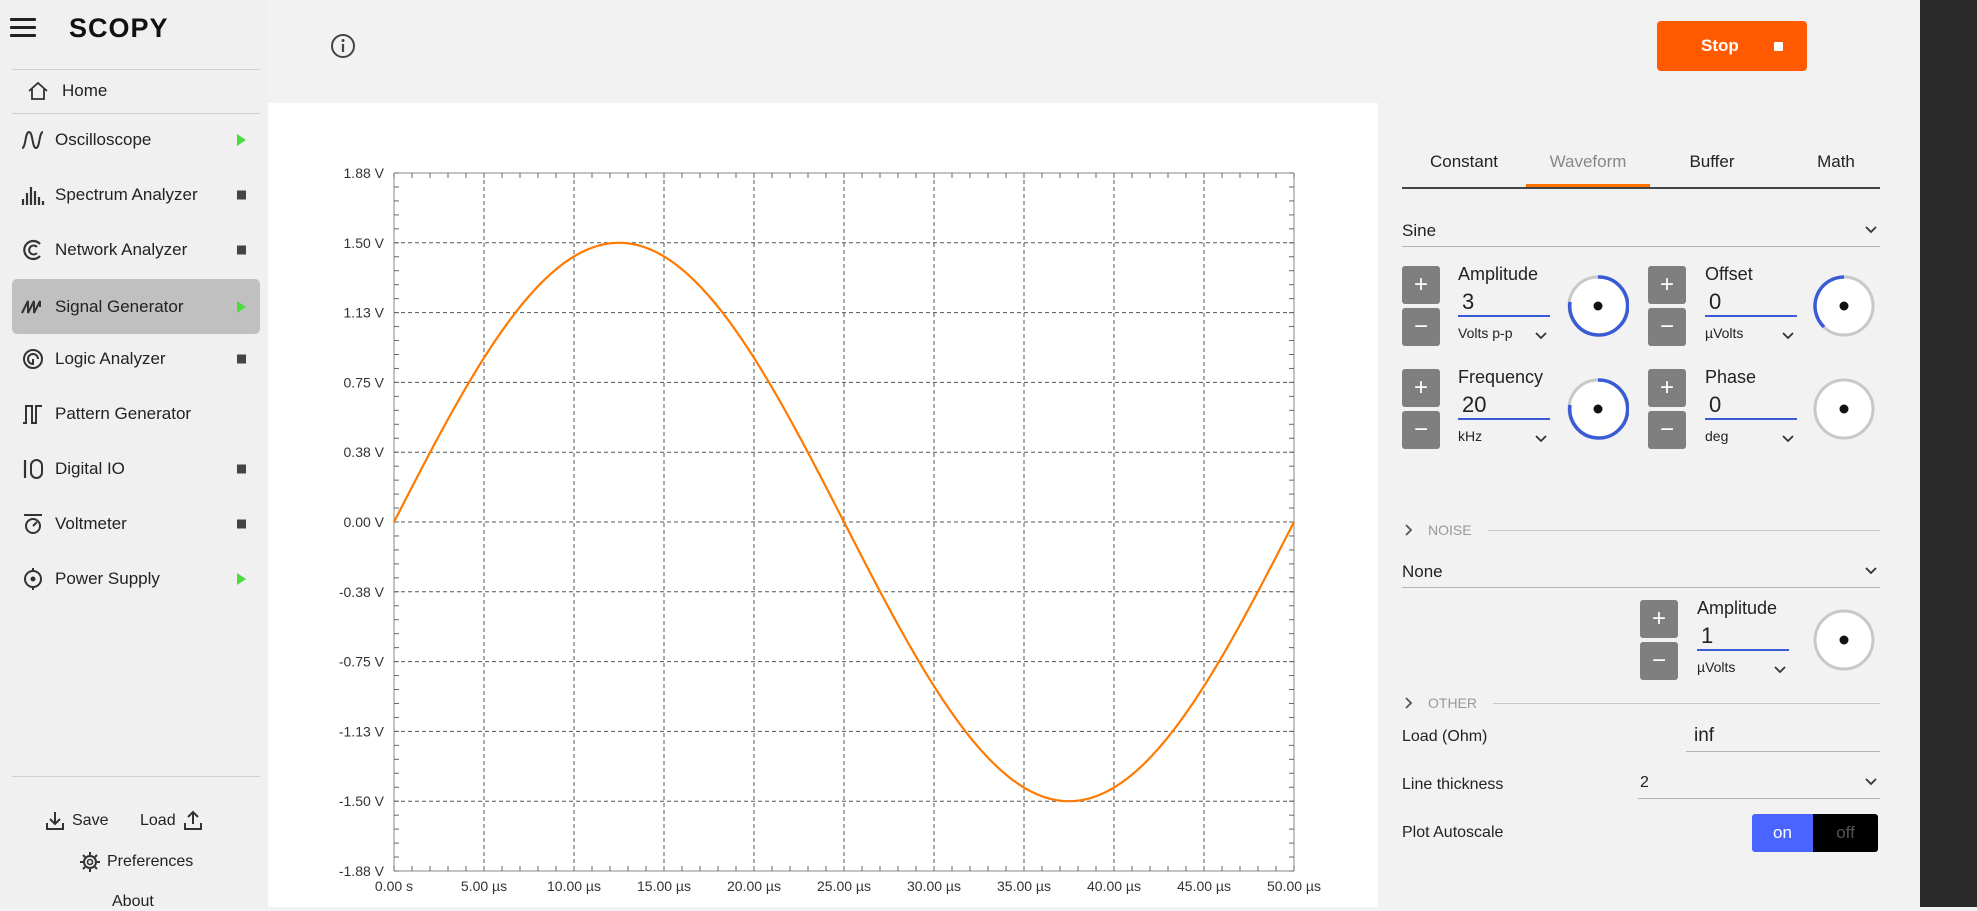  What do you see at coordinates (1712, 162) in the screenshot?
I see `tab-buffer: Buffer` at bounding box center [1712, 162].